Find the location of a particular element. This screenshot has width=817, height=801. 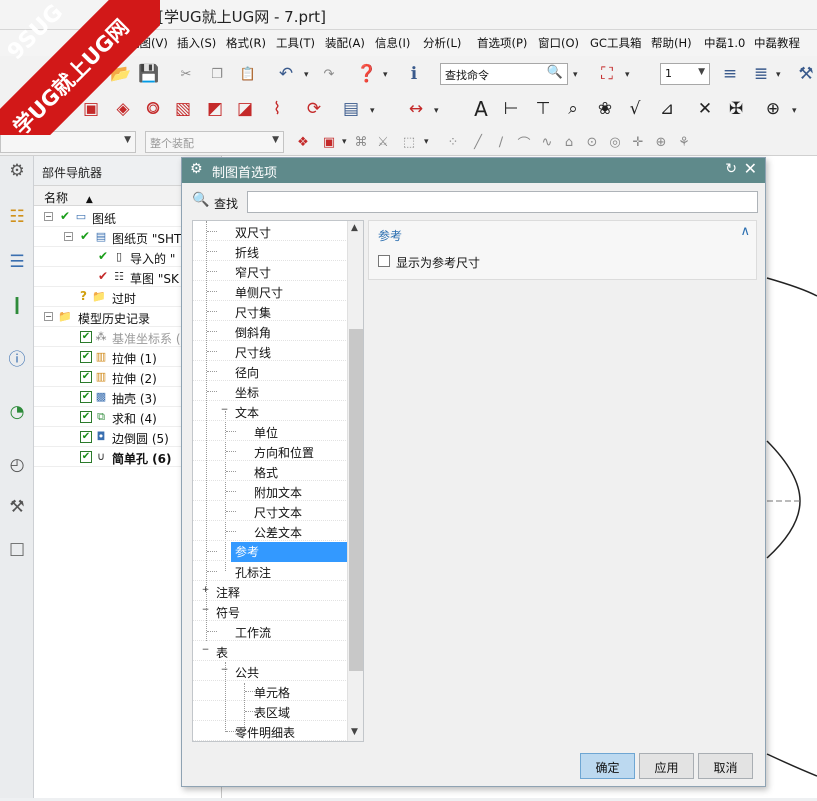

tree-item: − 公共 is located at coordinates (270, 671).